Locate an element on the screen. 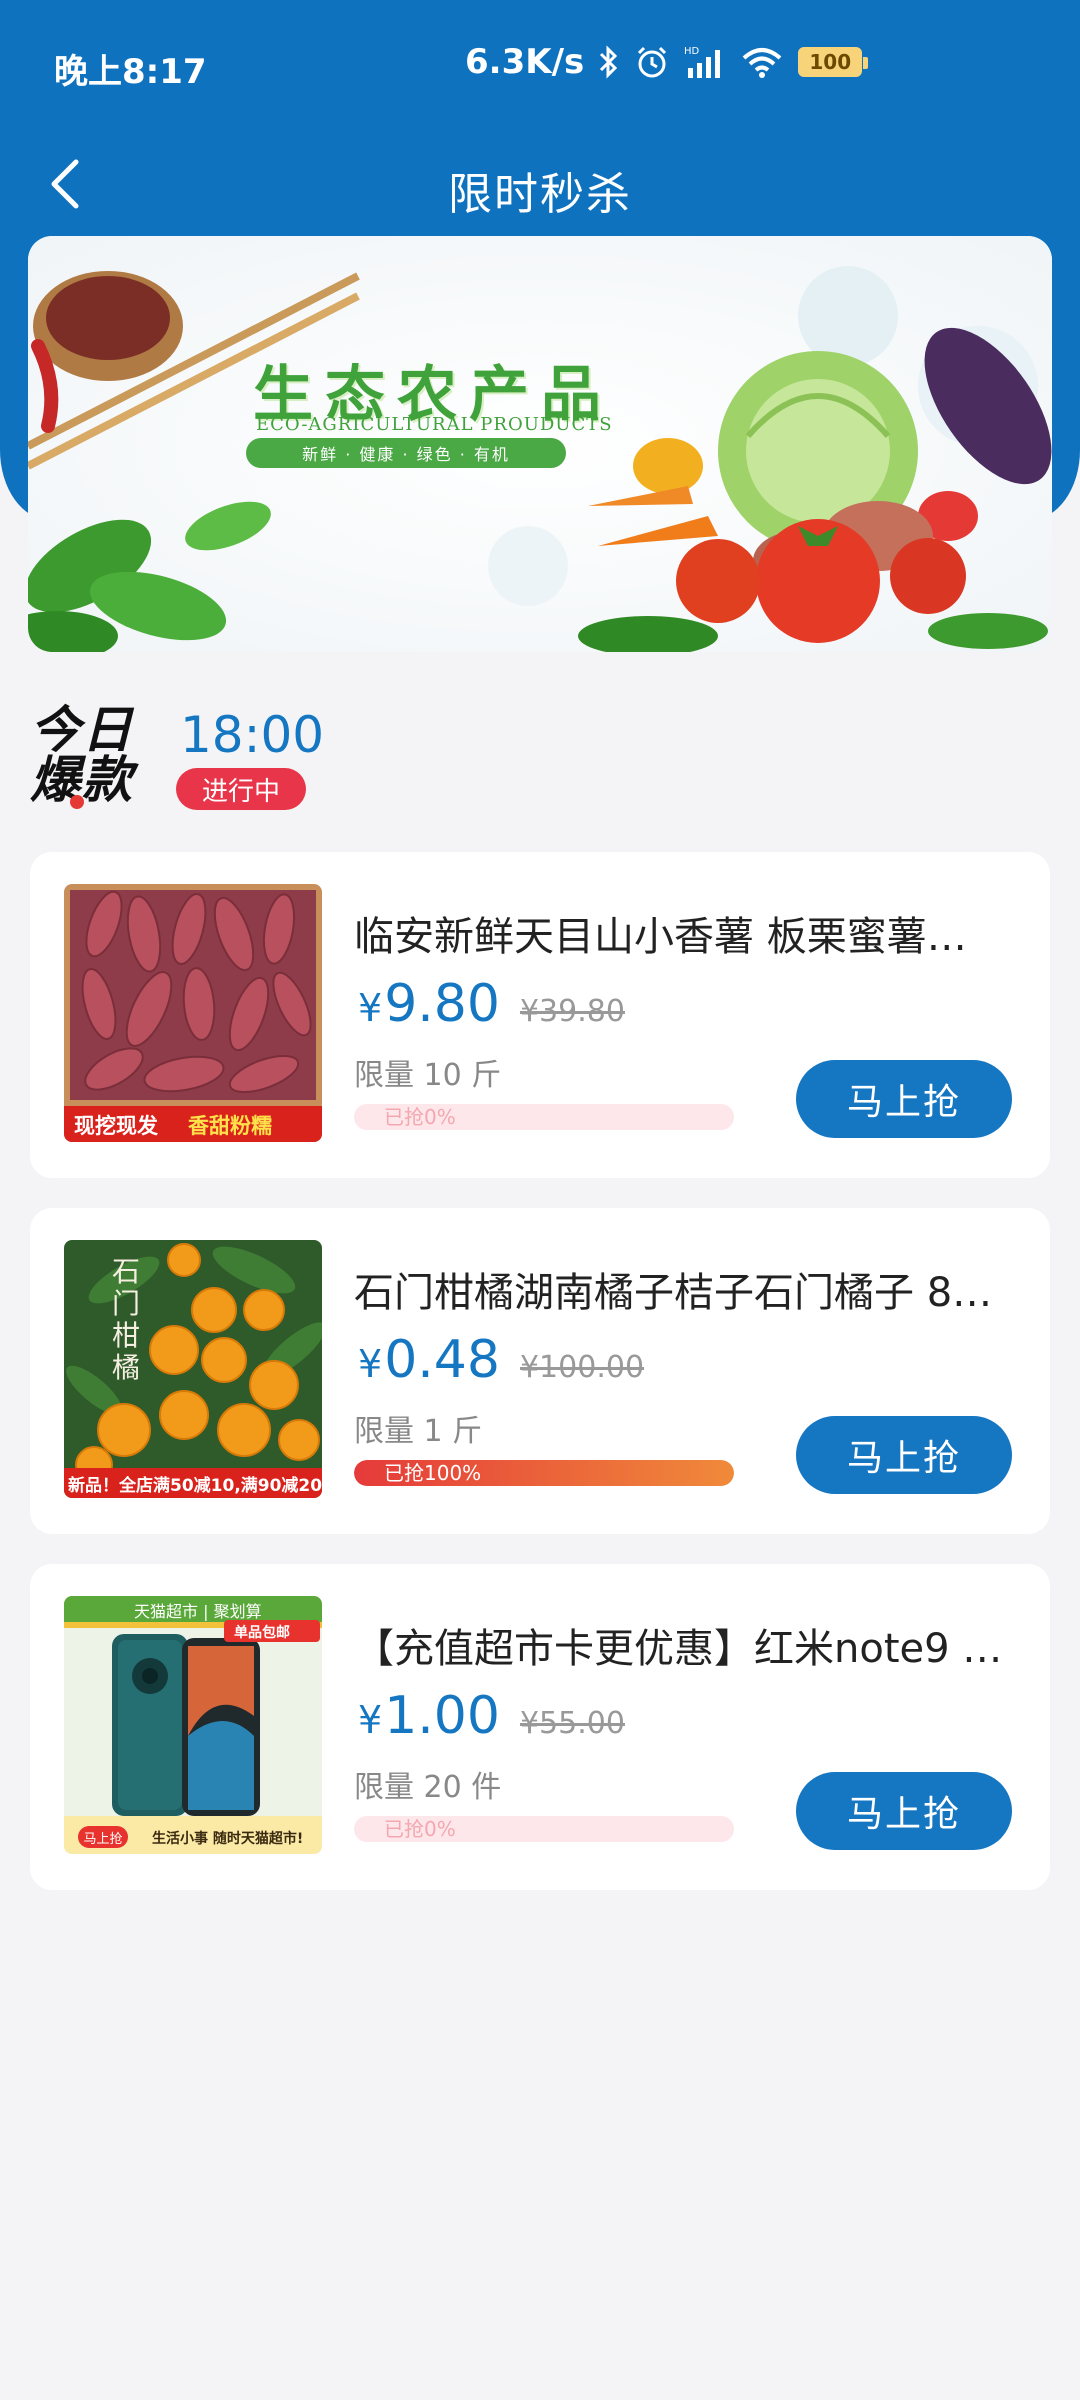  thumb-caption-right: 香甜粉糯 is located at coordinates (230, 1126).